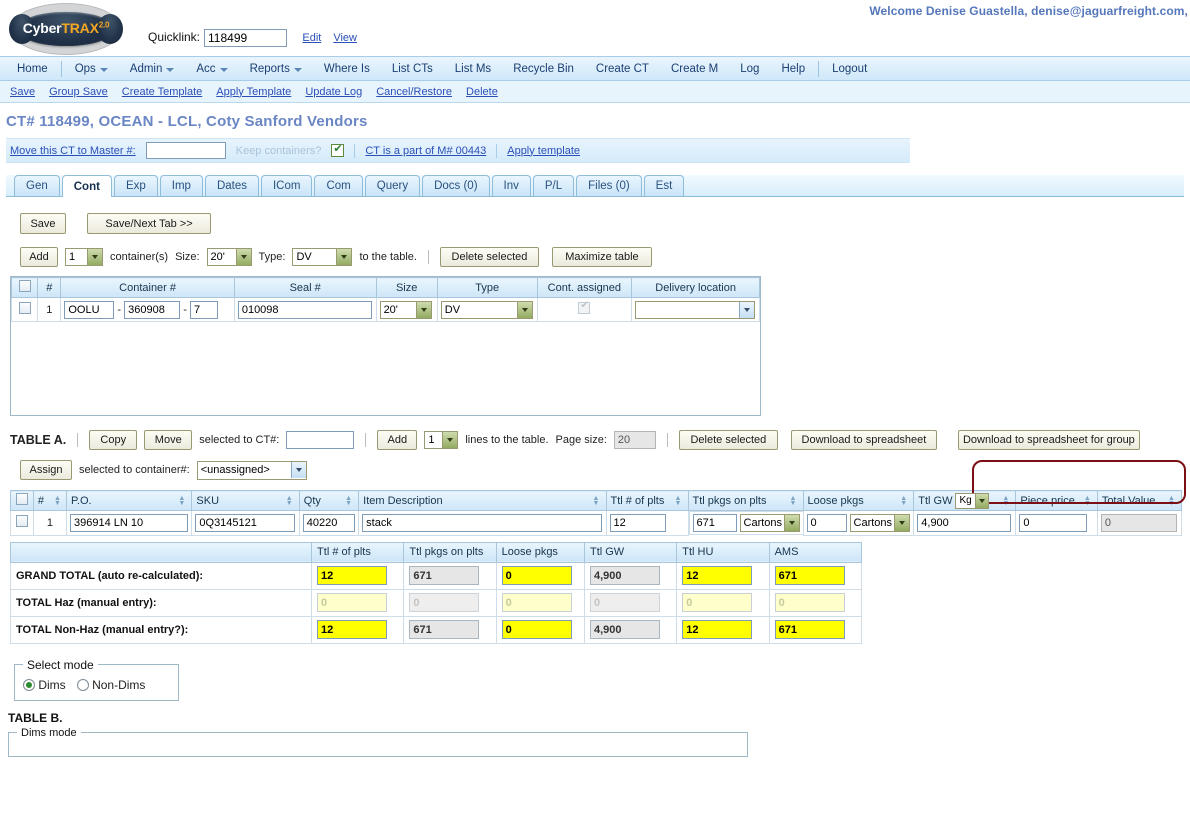 The image size is (1190, 815). Describe the element at coordinates (749, 68) in the screenshot. I see `nav-item-log: Log` at that location.